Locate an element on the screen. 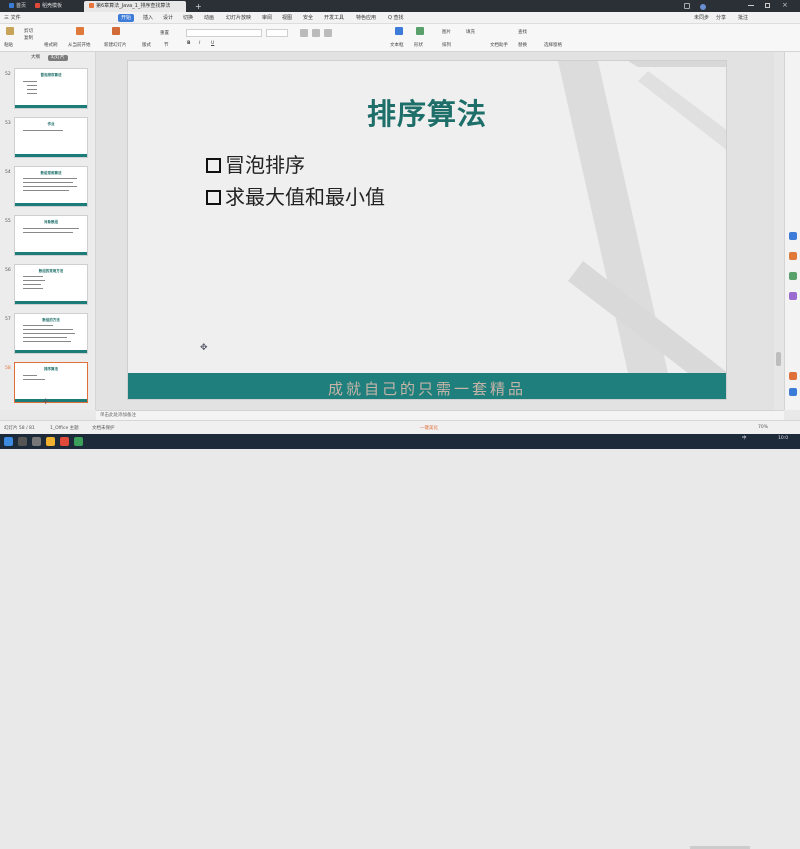 The image size is (800, 849). search-button: Q 查找 is located at coordinates (396, 18).